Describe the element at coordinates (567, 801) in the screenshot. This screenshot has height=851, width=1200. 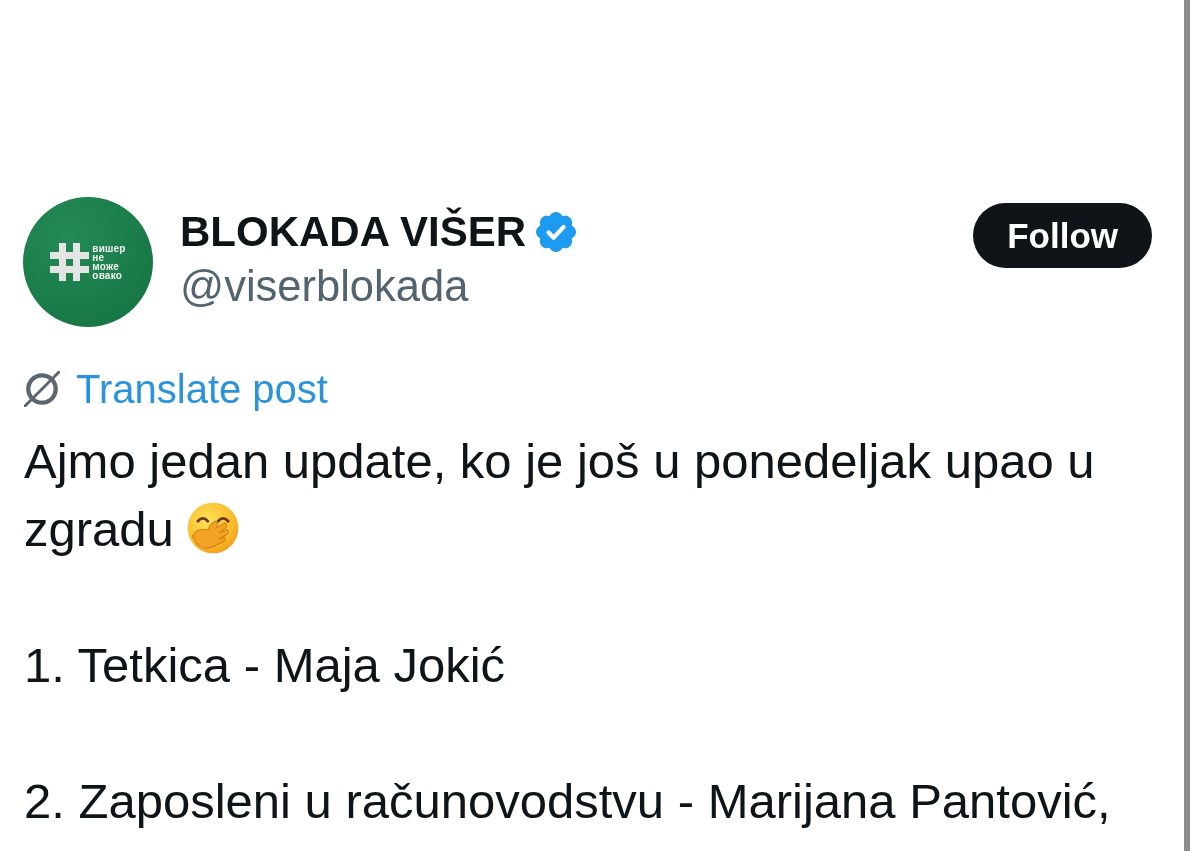
I see `post-text: 2. Zaposleni u računovodstvu - Marijana Pantović,` at that location.